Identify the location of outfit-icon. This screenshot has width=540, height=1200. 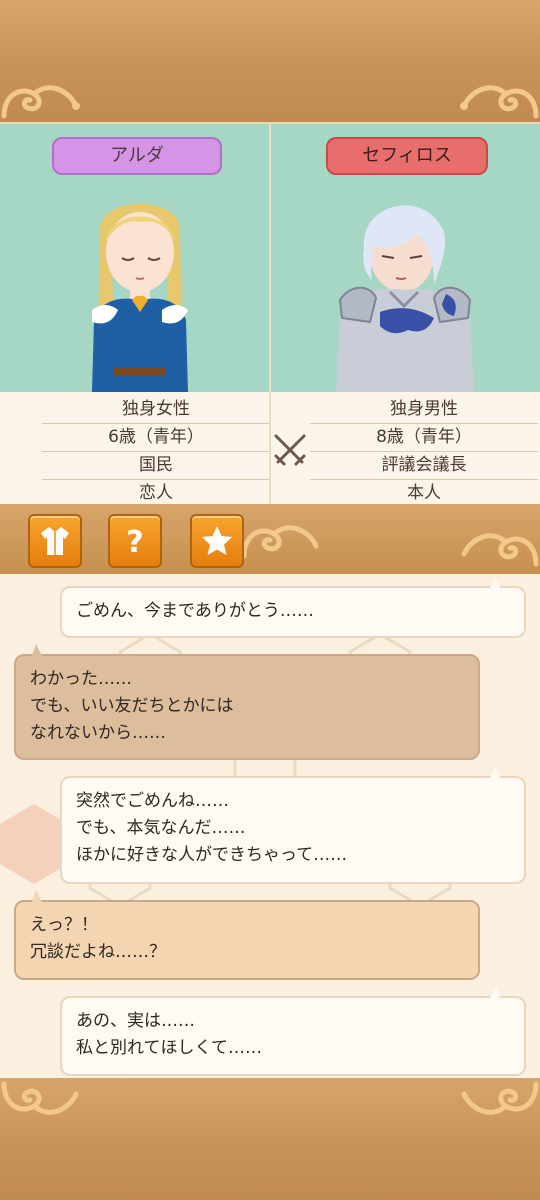
(55, 541).